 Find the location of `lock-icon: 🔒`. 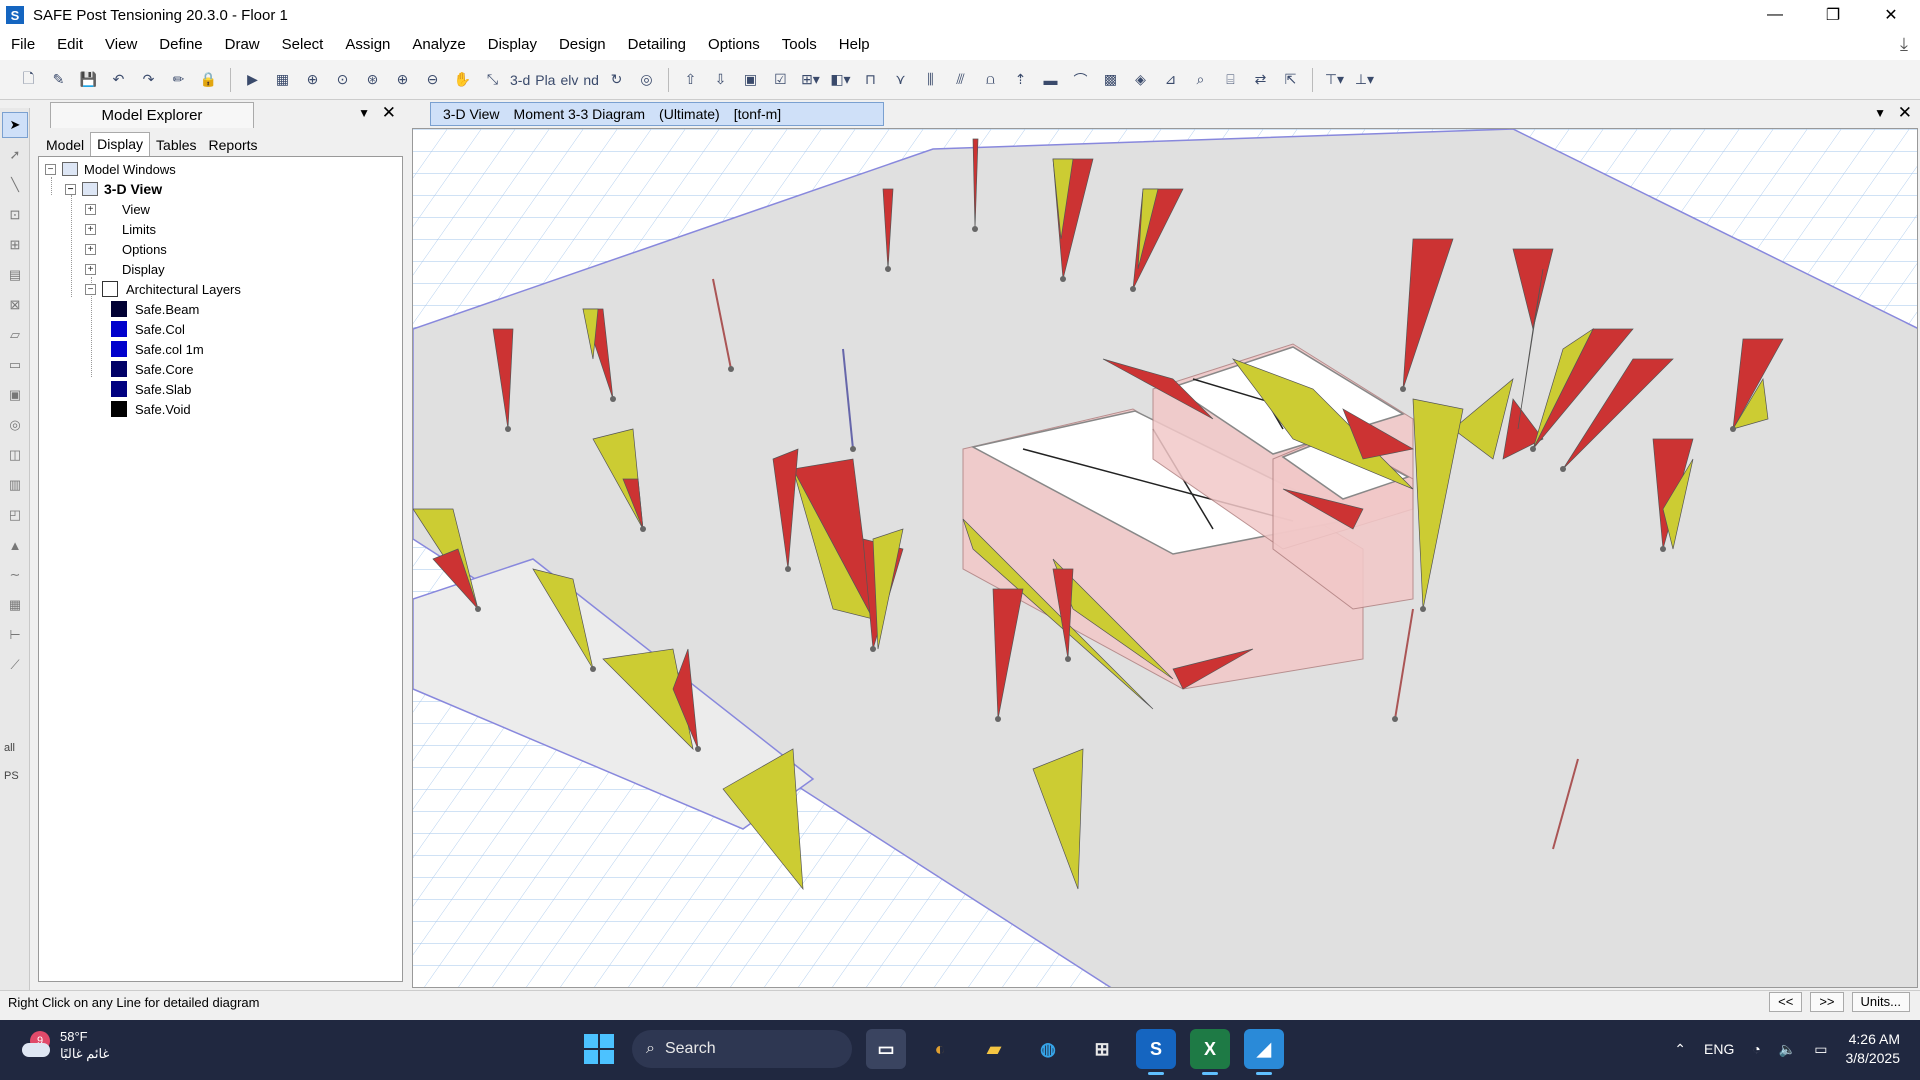

lock-icon: 🔒 is located at coordinates (208, 79).